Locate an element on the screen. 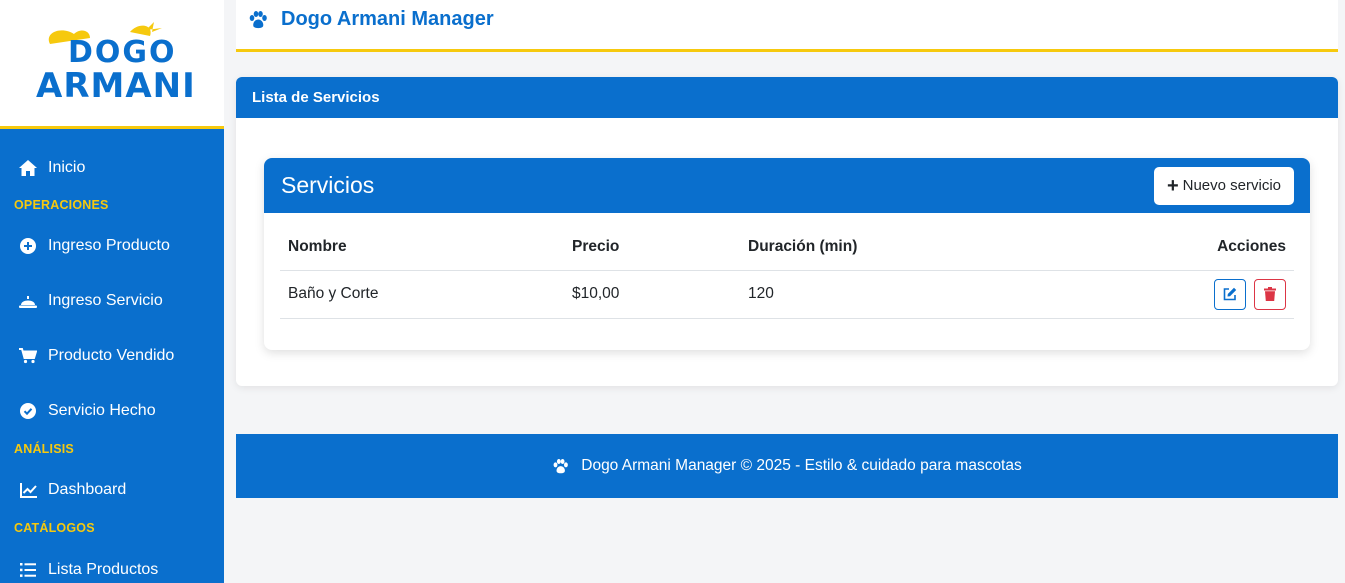  delete-button is located at coordinates (1270, 294).